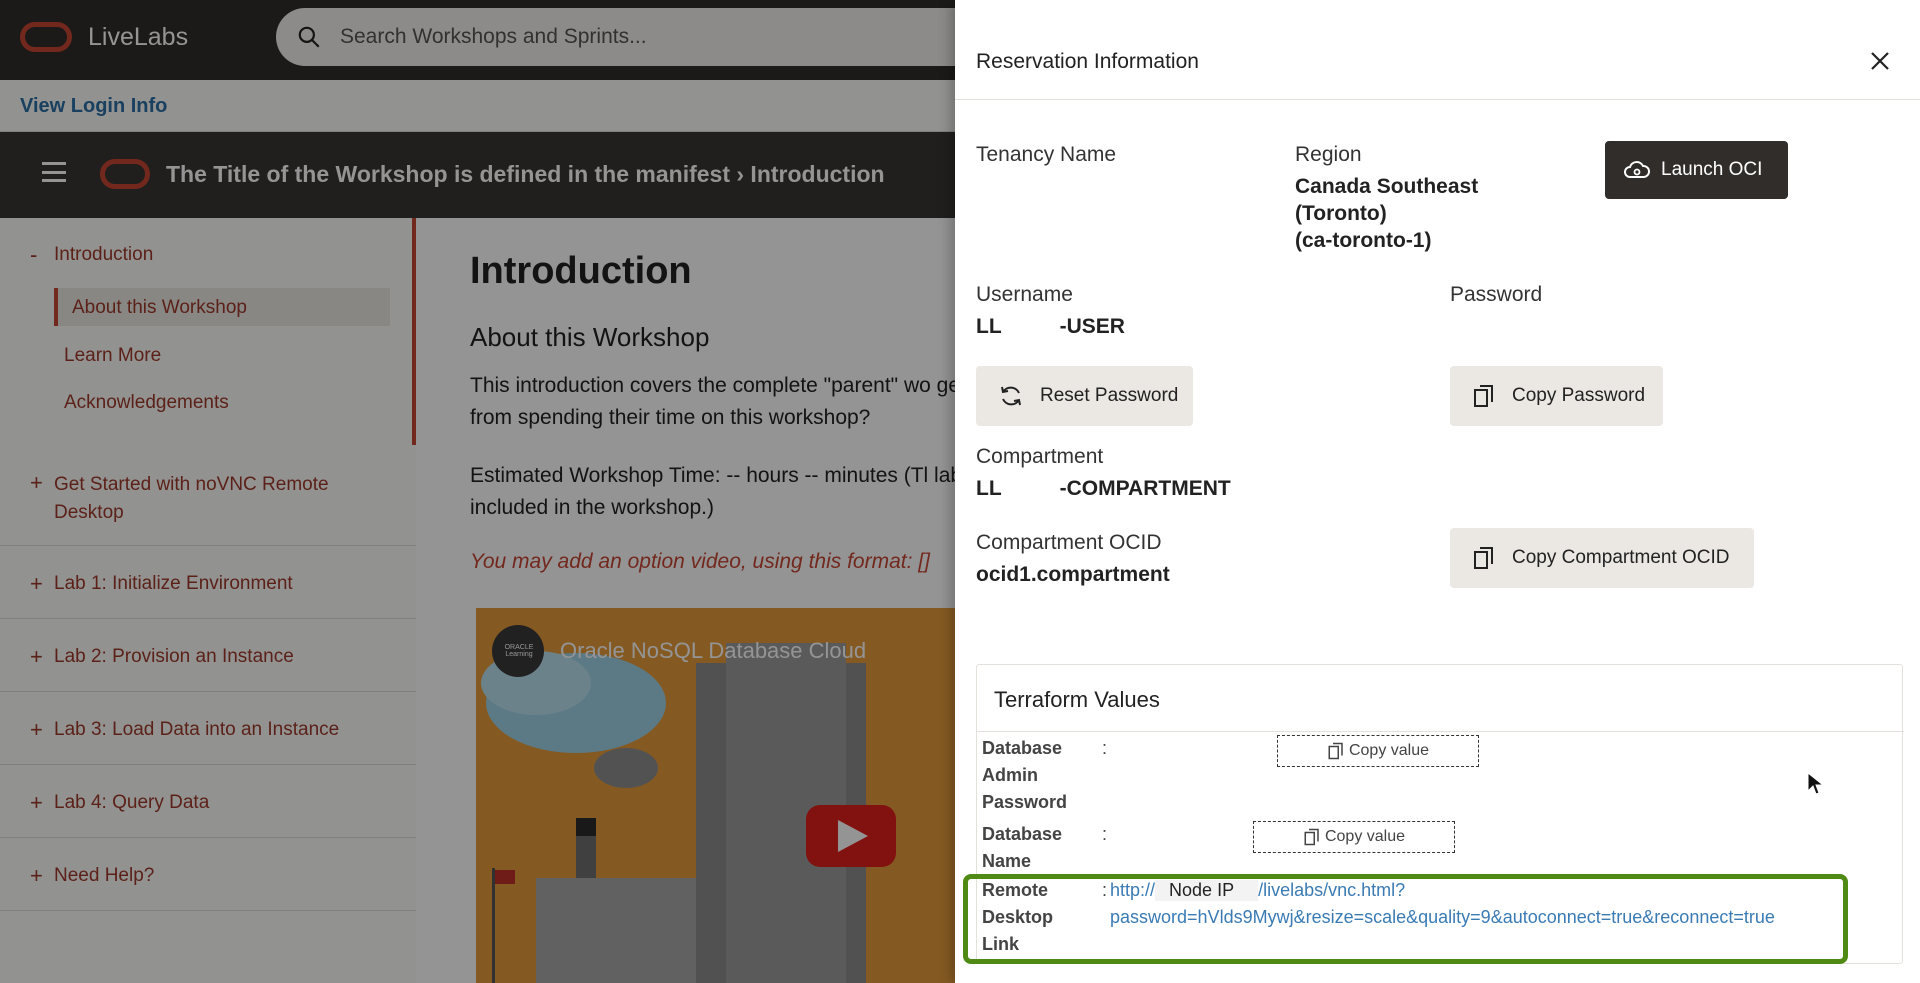  I want to click on mouse-cursor-icon, so click(1816, 783).